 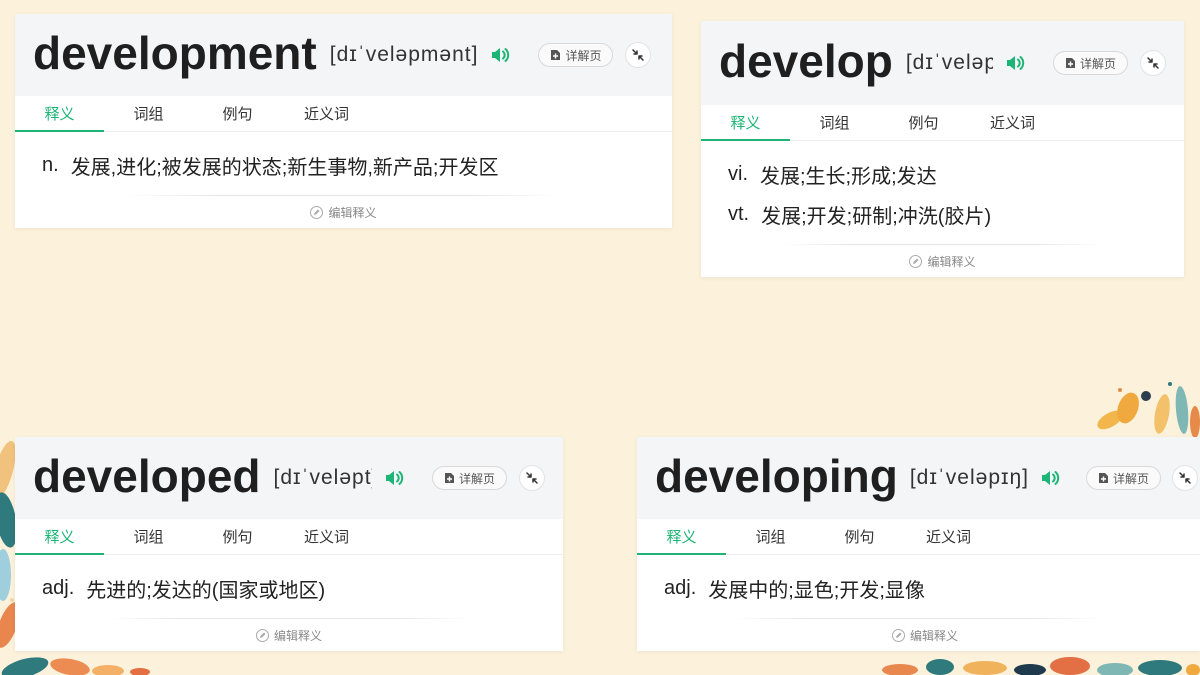 I want to click on card-header: developing [dɪˈveləpɪŋ] 详解页, so click(x=918, y=478).